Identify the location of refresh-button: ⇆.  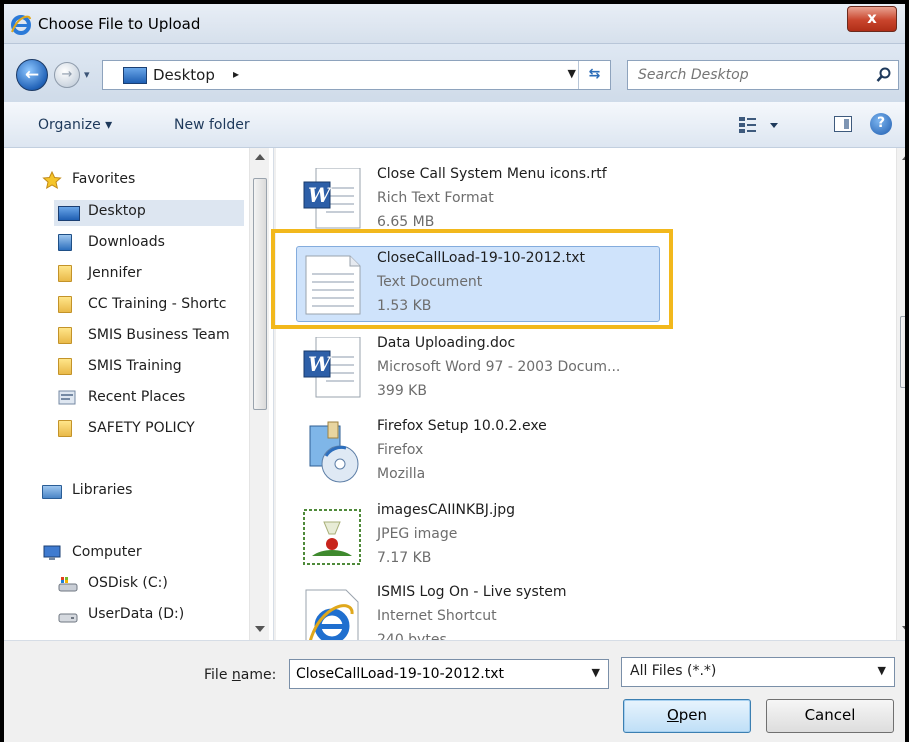
(594, 75).